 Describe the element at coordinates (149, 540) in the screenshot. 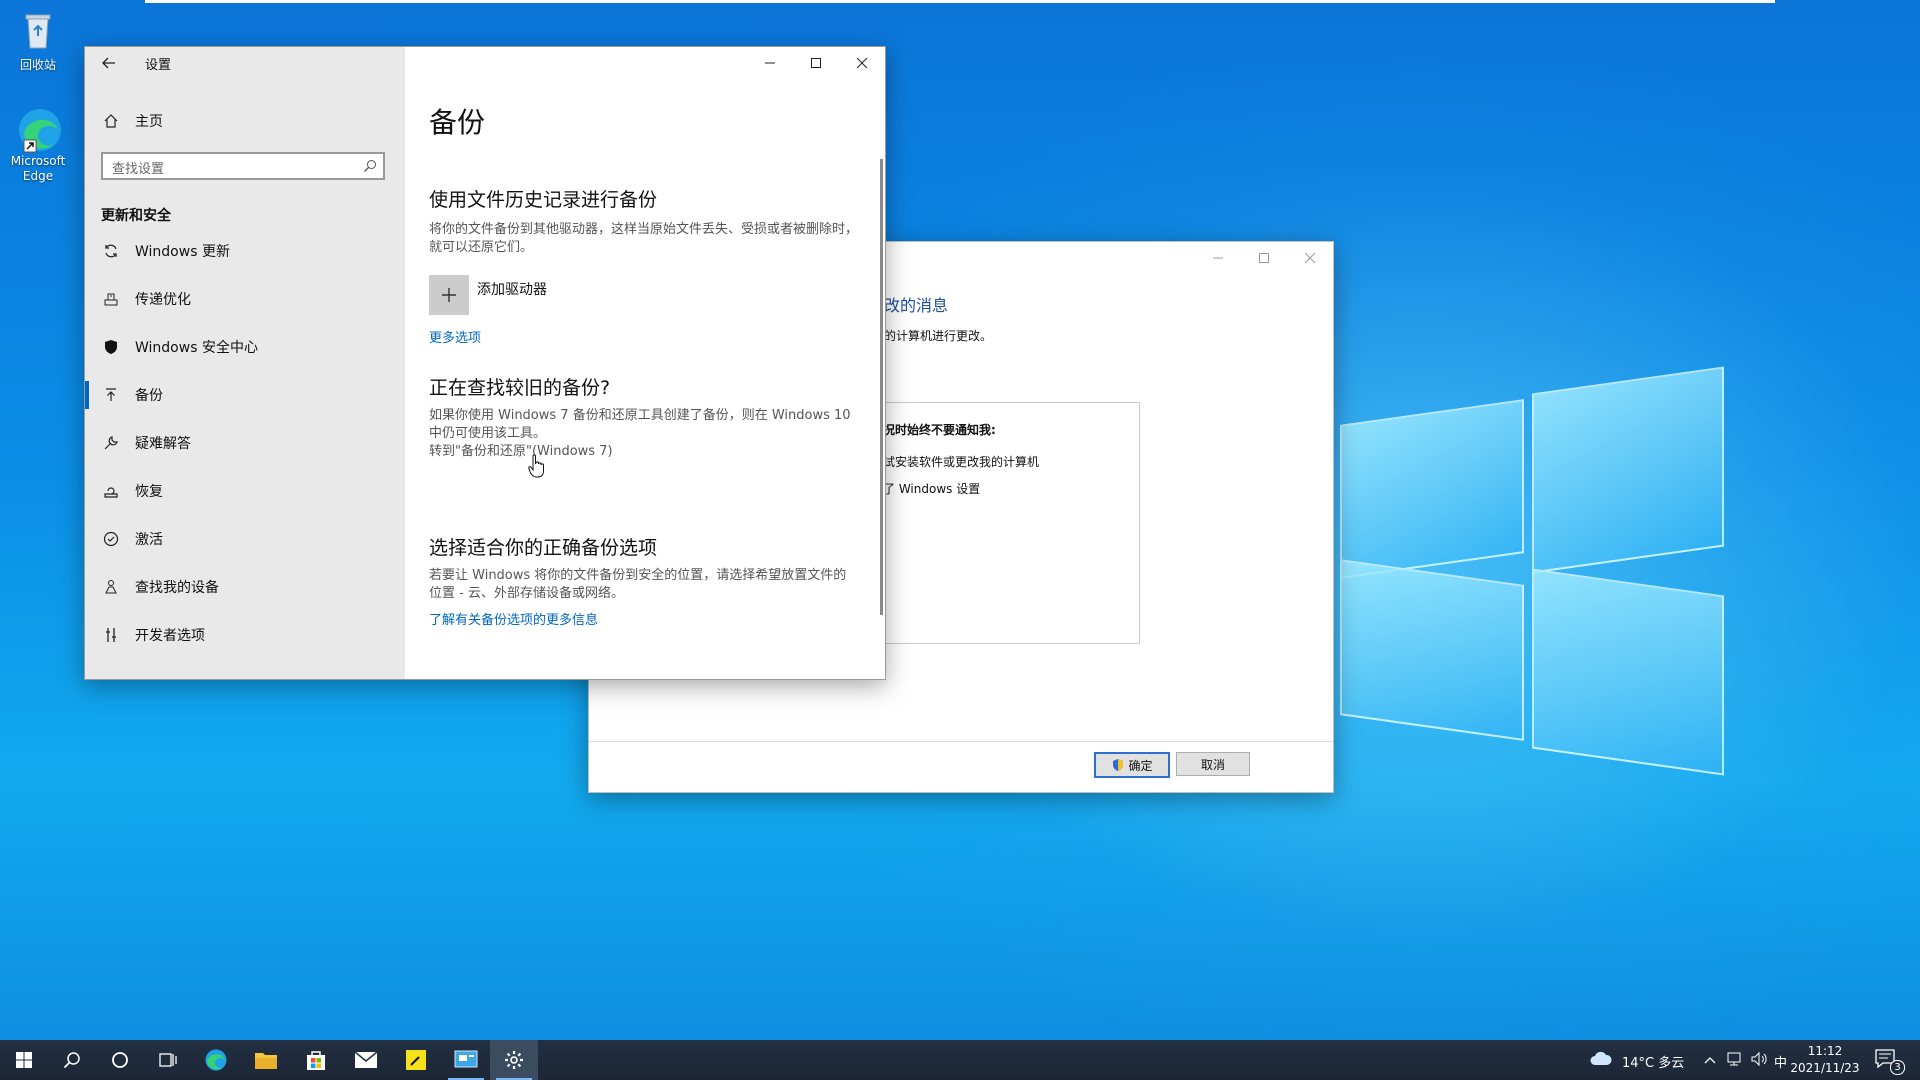

I see `nav-item-label: 激活` at that location.